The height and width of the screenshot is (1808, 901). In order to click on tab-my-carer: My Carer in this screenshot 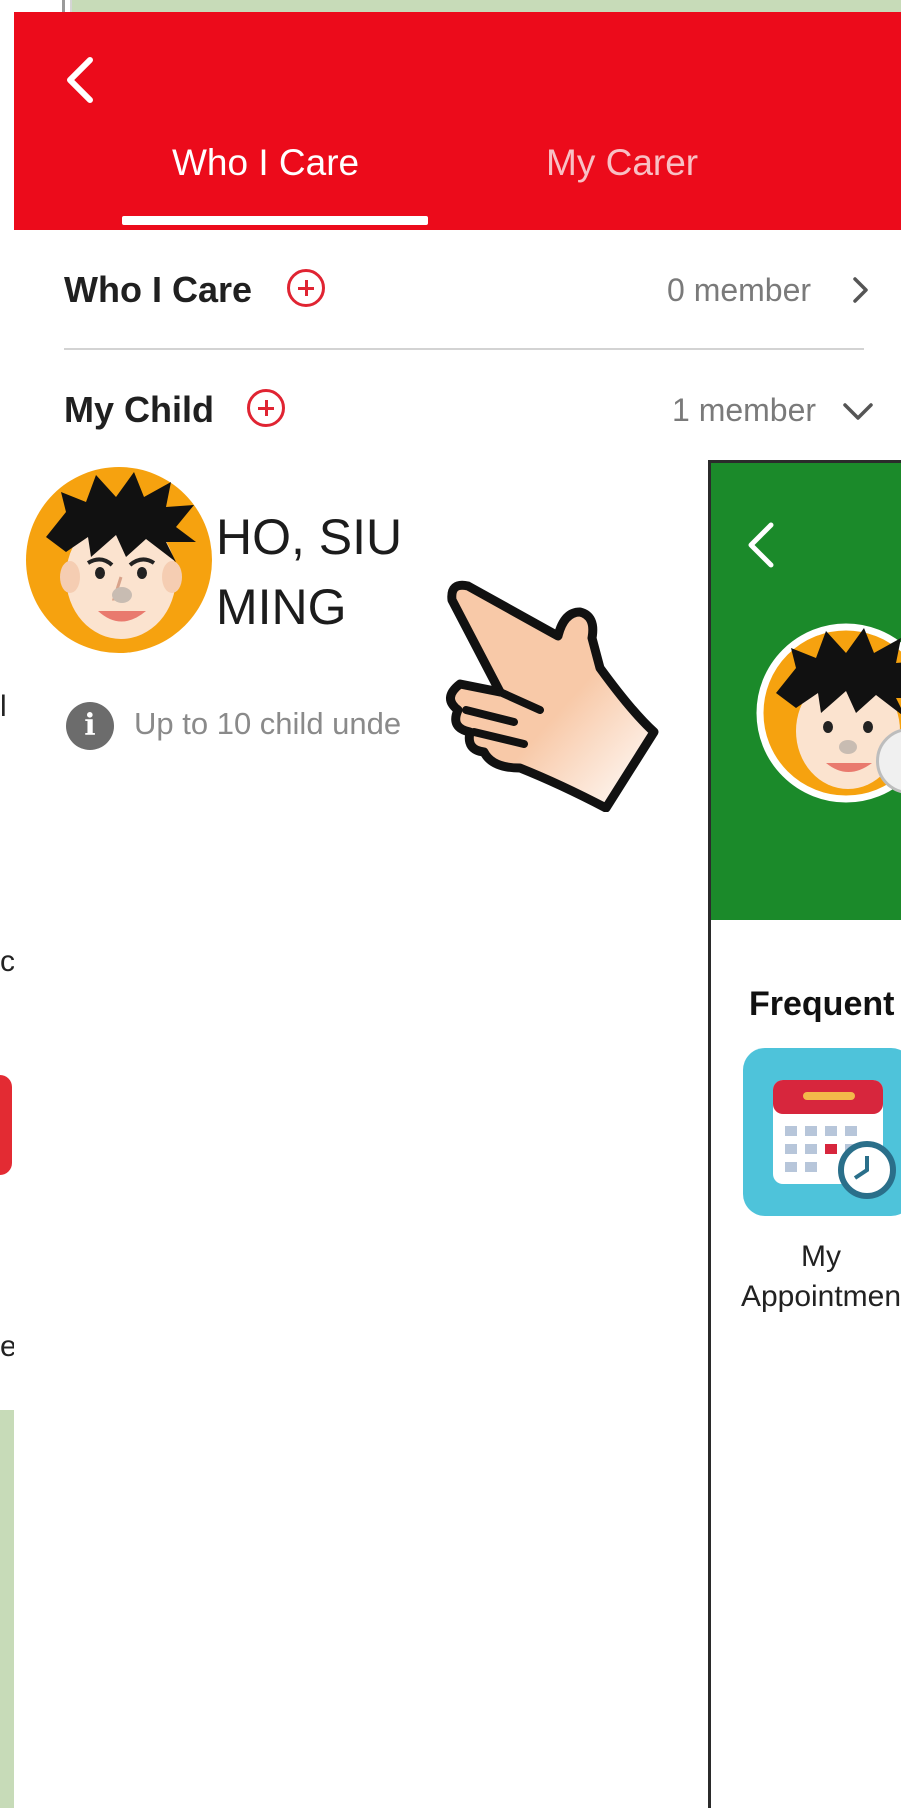, I will do `click(622, 163)`.